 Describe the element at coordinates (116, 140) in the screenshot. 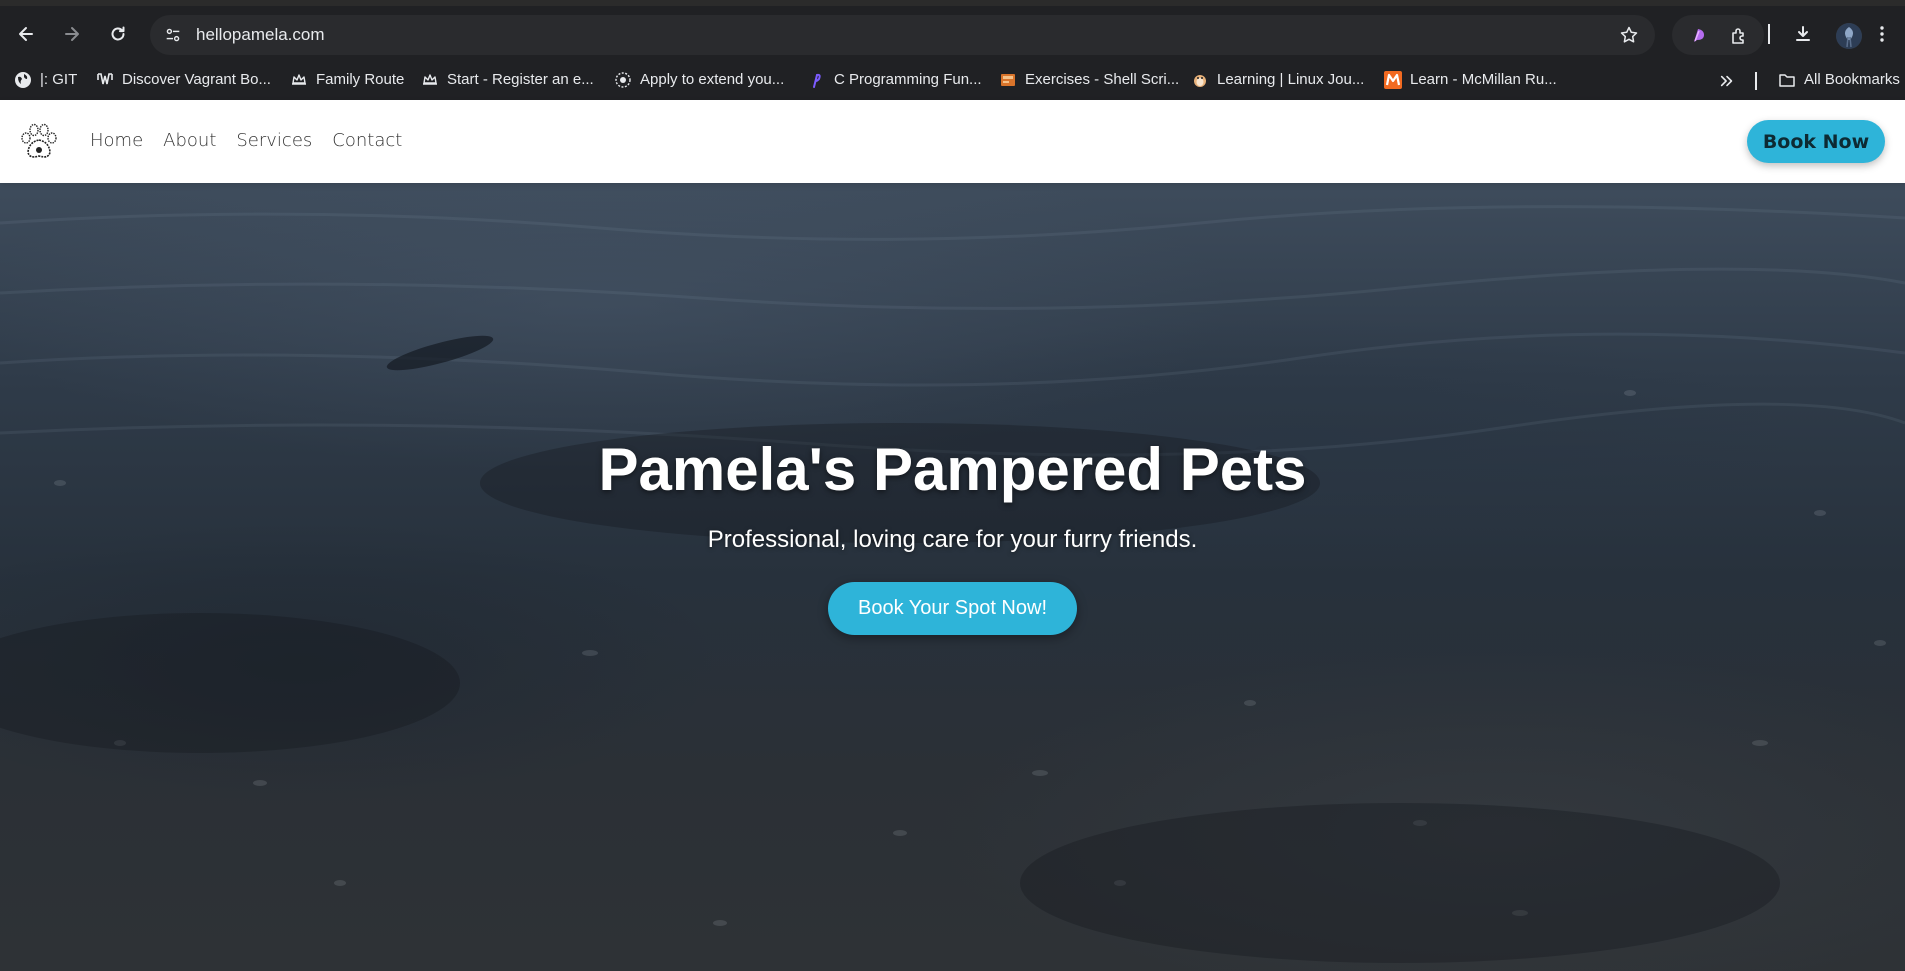

I see `nav-link-home: Home` at that location.